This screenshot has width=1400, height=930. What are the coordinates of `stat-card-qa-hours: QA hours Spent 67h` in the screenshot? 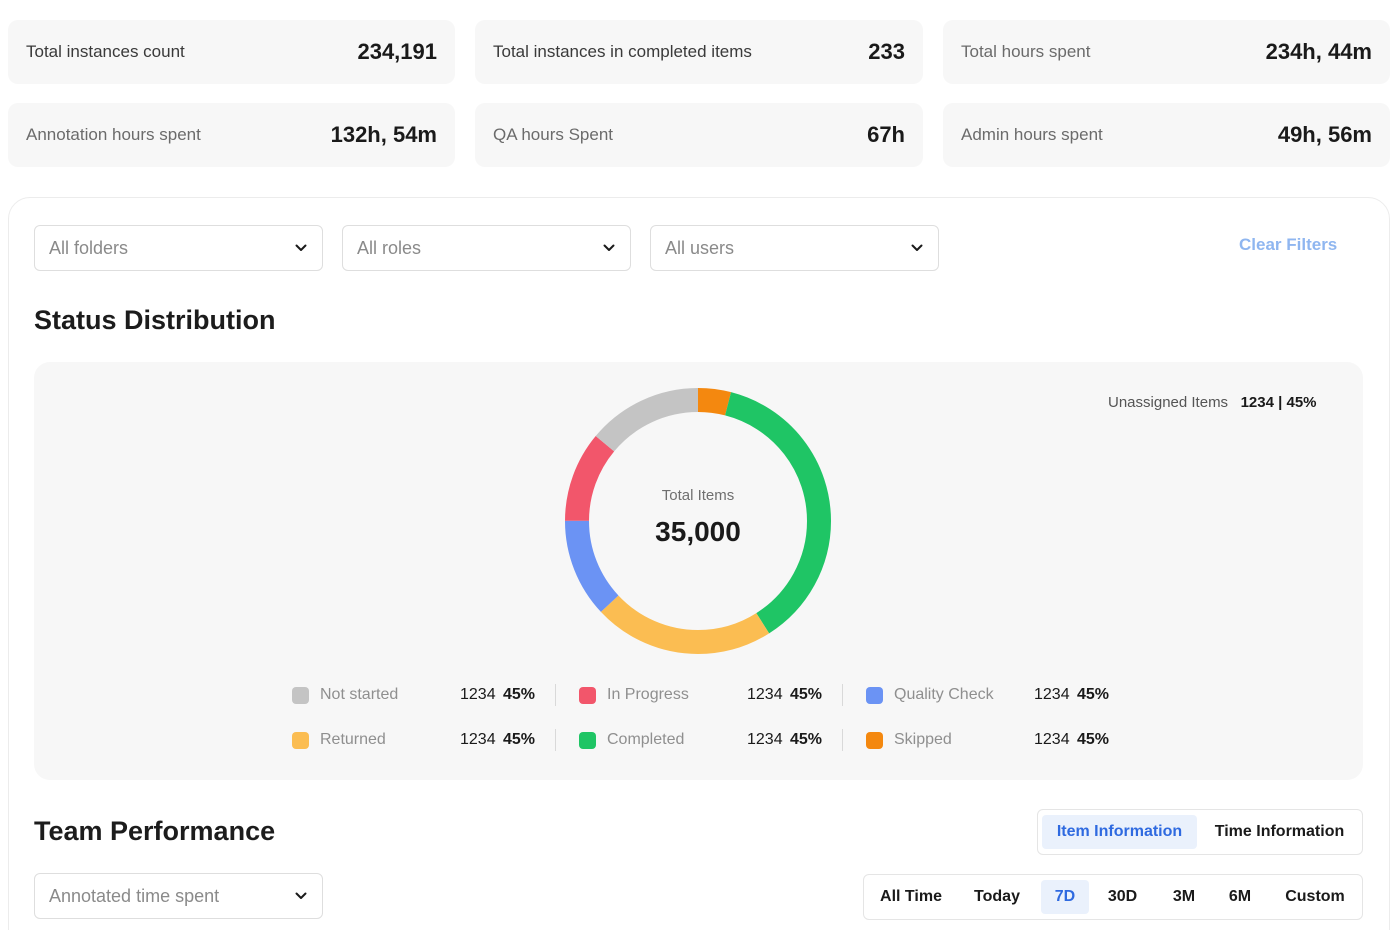 It's located at (699, 135).